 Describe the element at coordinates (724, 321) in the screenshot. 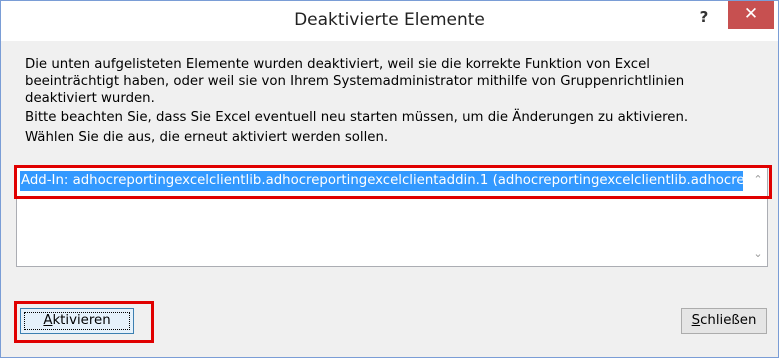

I see `close-button: Schließen` at that location.